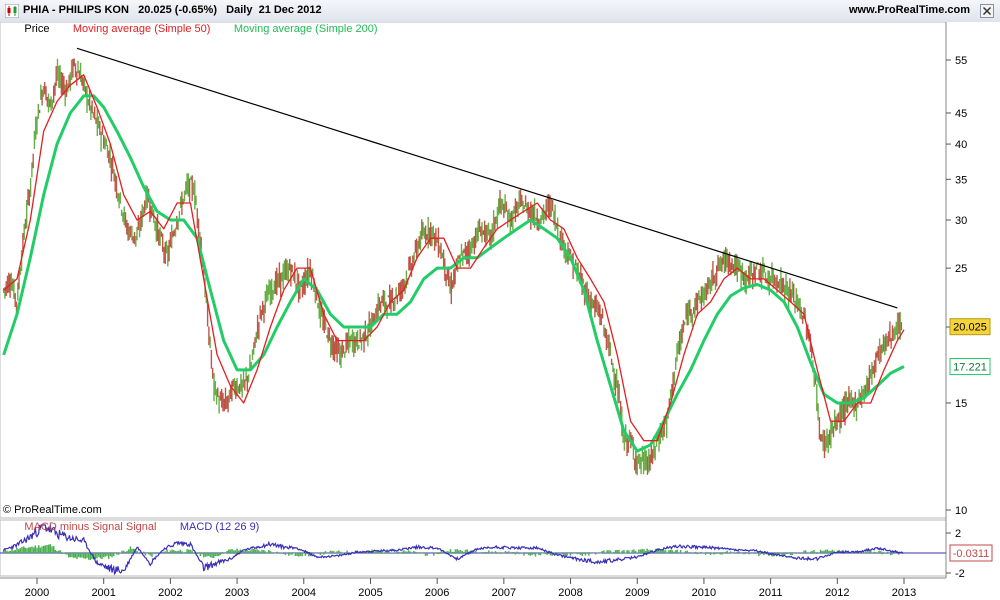  I want to click on x-tick-label: 2006, so click(437, 593).